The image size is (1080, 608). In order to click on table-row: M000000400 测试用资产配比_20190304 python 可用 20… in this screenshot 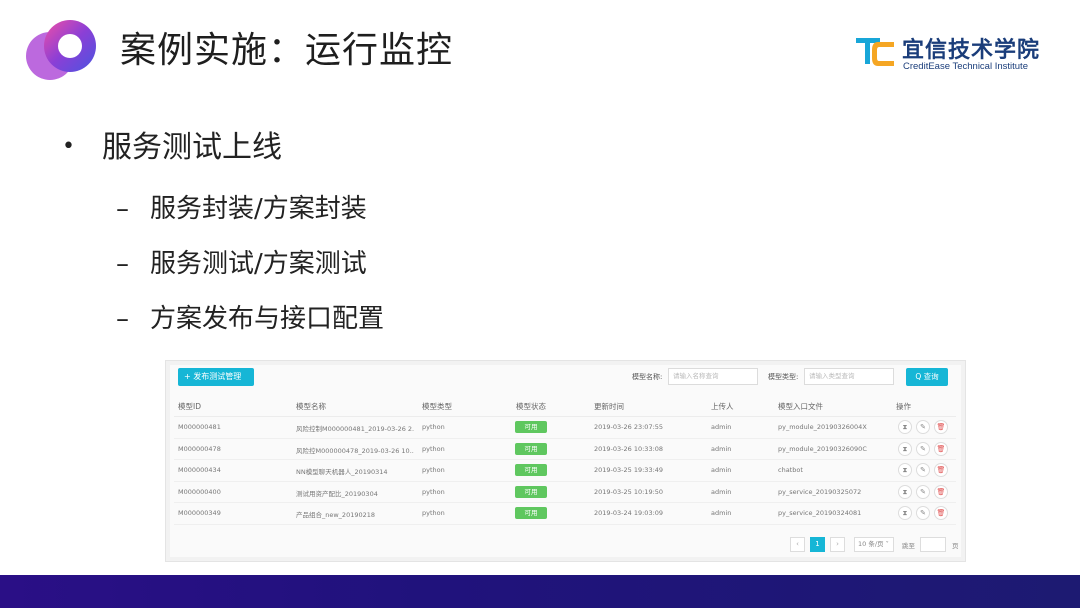, I will do `click(565, 492)`.